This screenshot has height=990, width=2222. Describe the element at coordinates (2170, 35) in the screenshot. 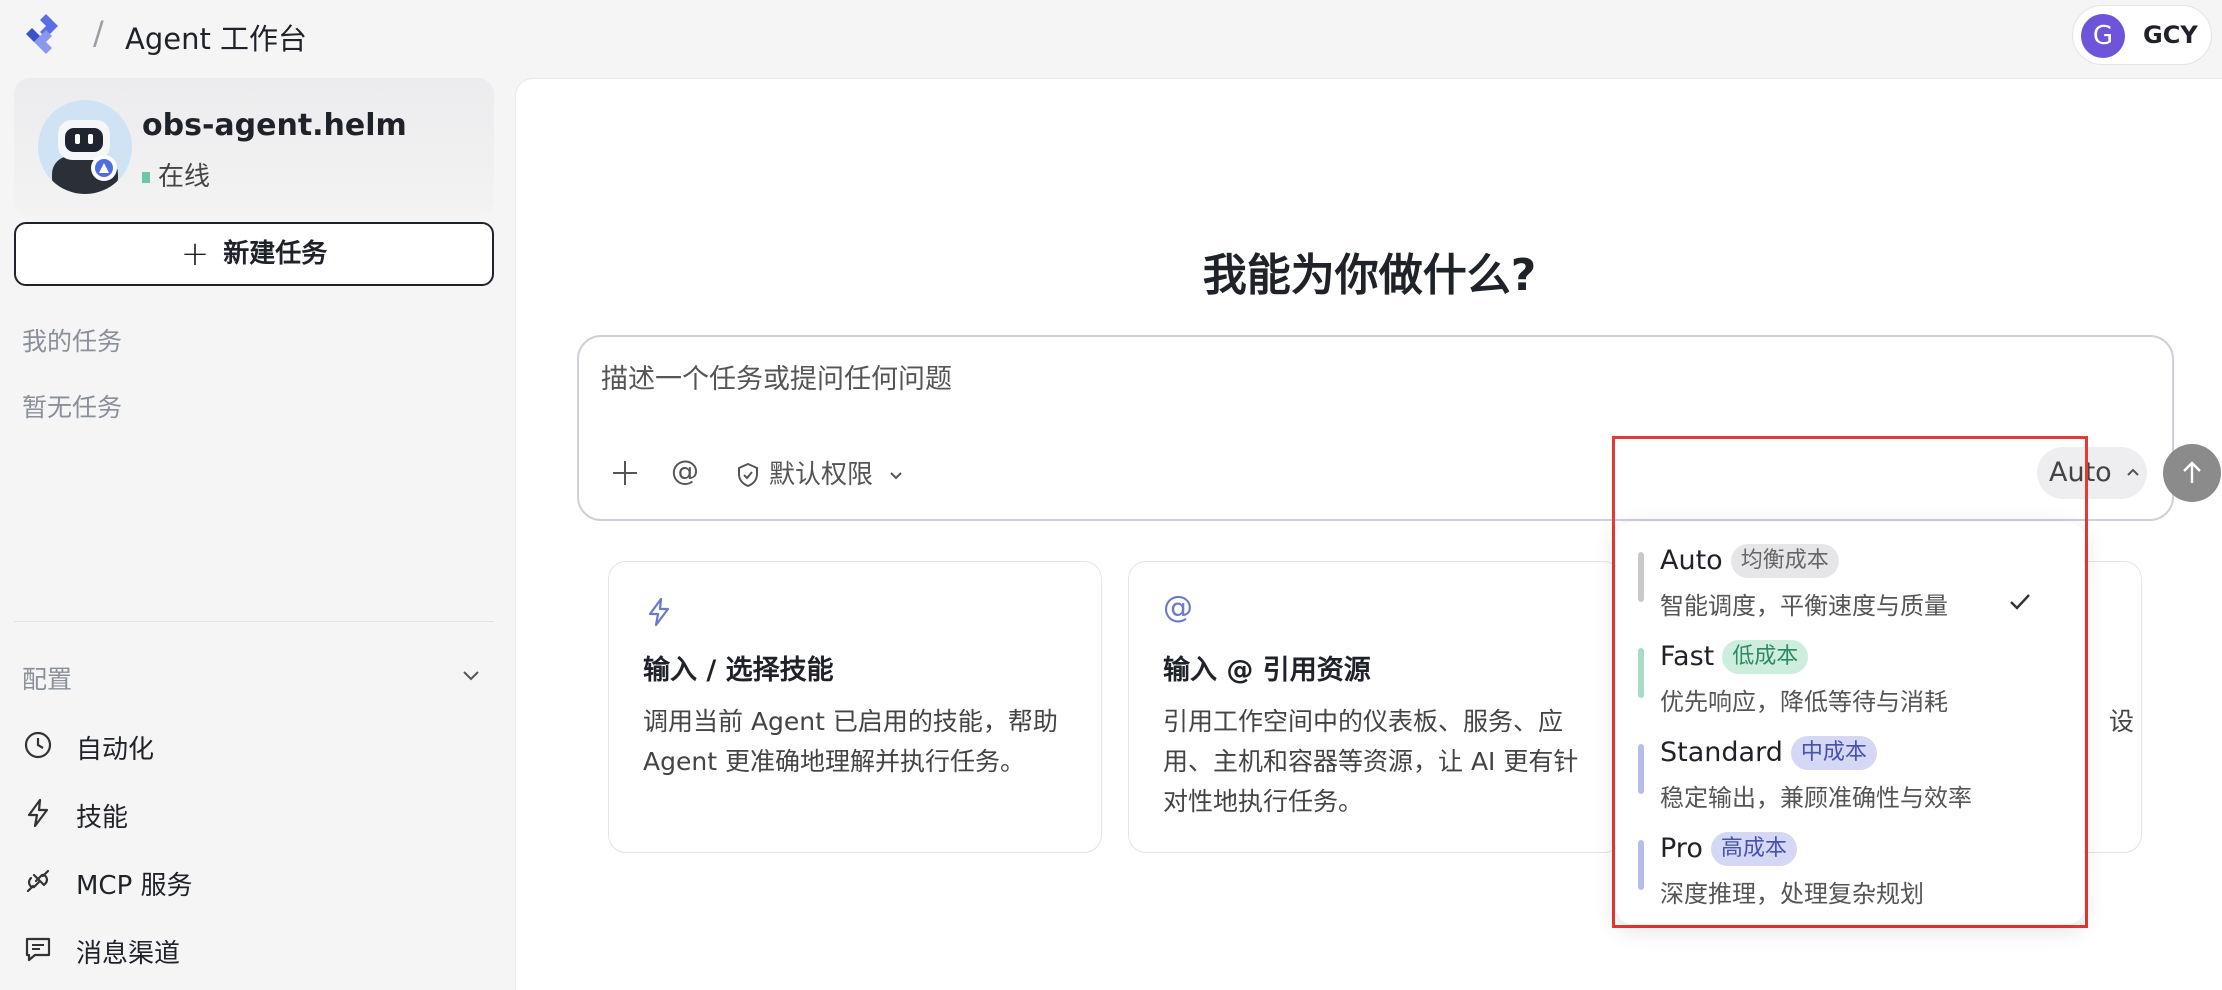

I see `user-name: GCY` at that location.